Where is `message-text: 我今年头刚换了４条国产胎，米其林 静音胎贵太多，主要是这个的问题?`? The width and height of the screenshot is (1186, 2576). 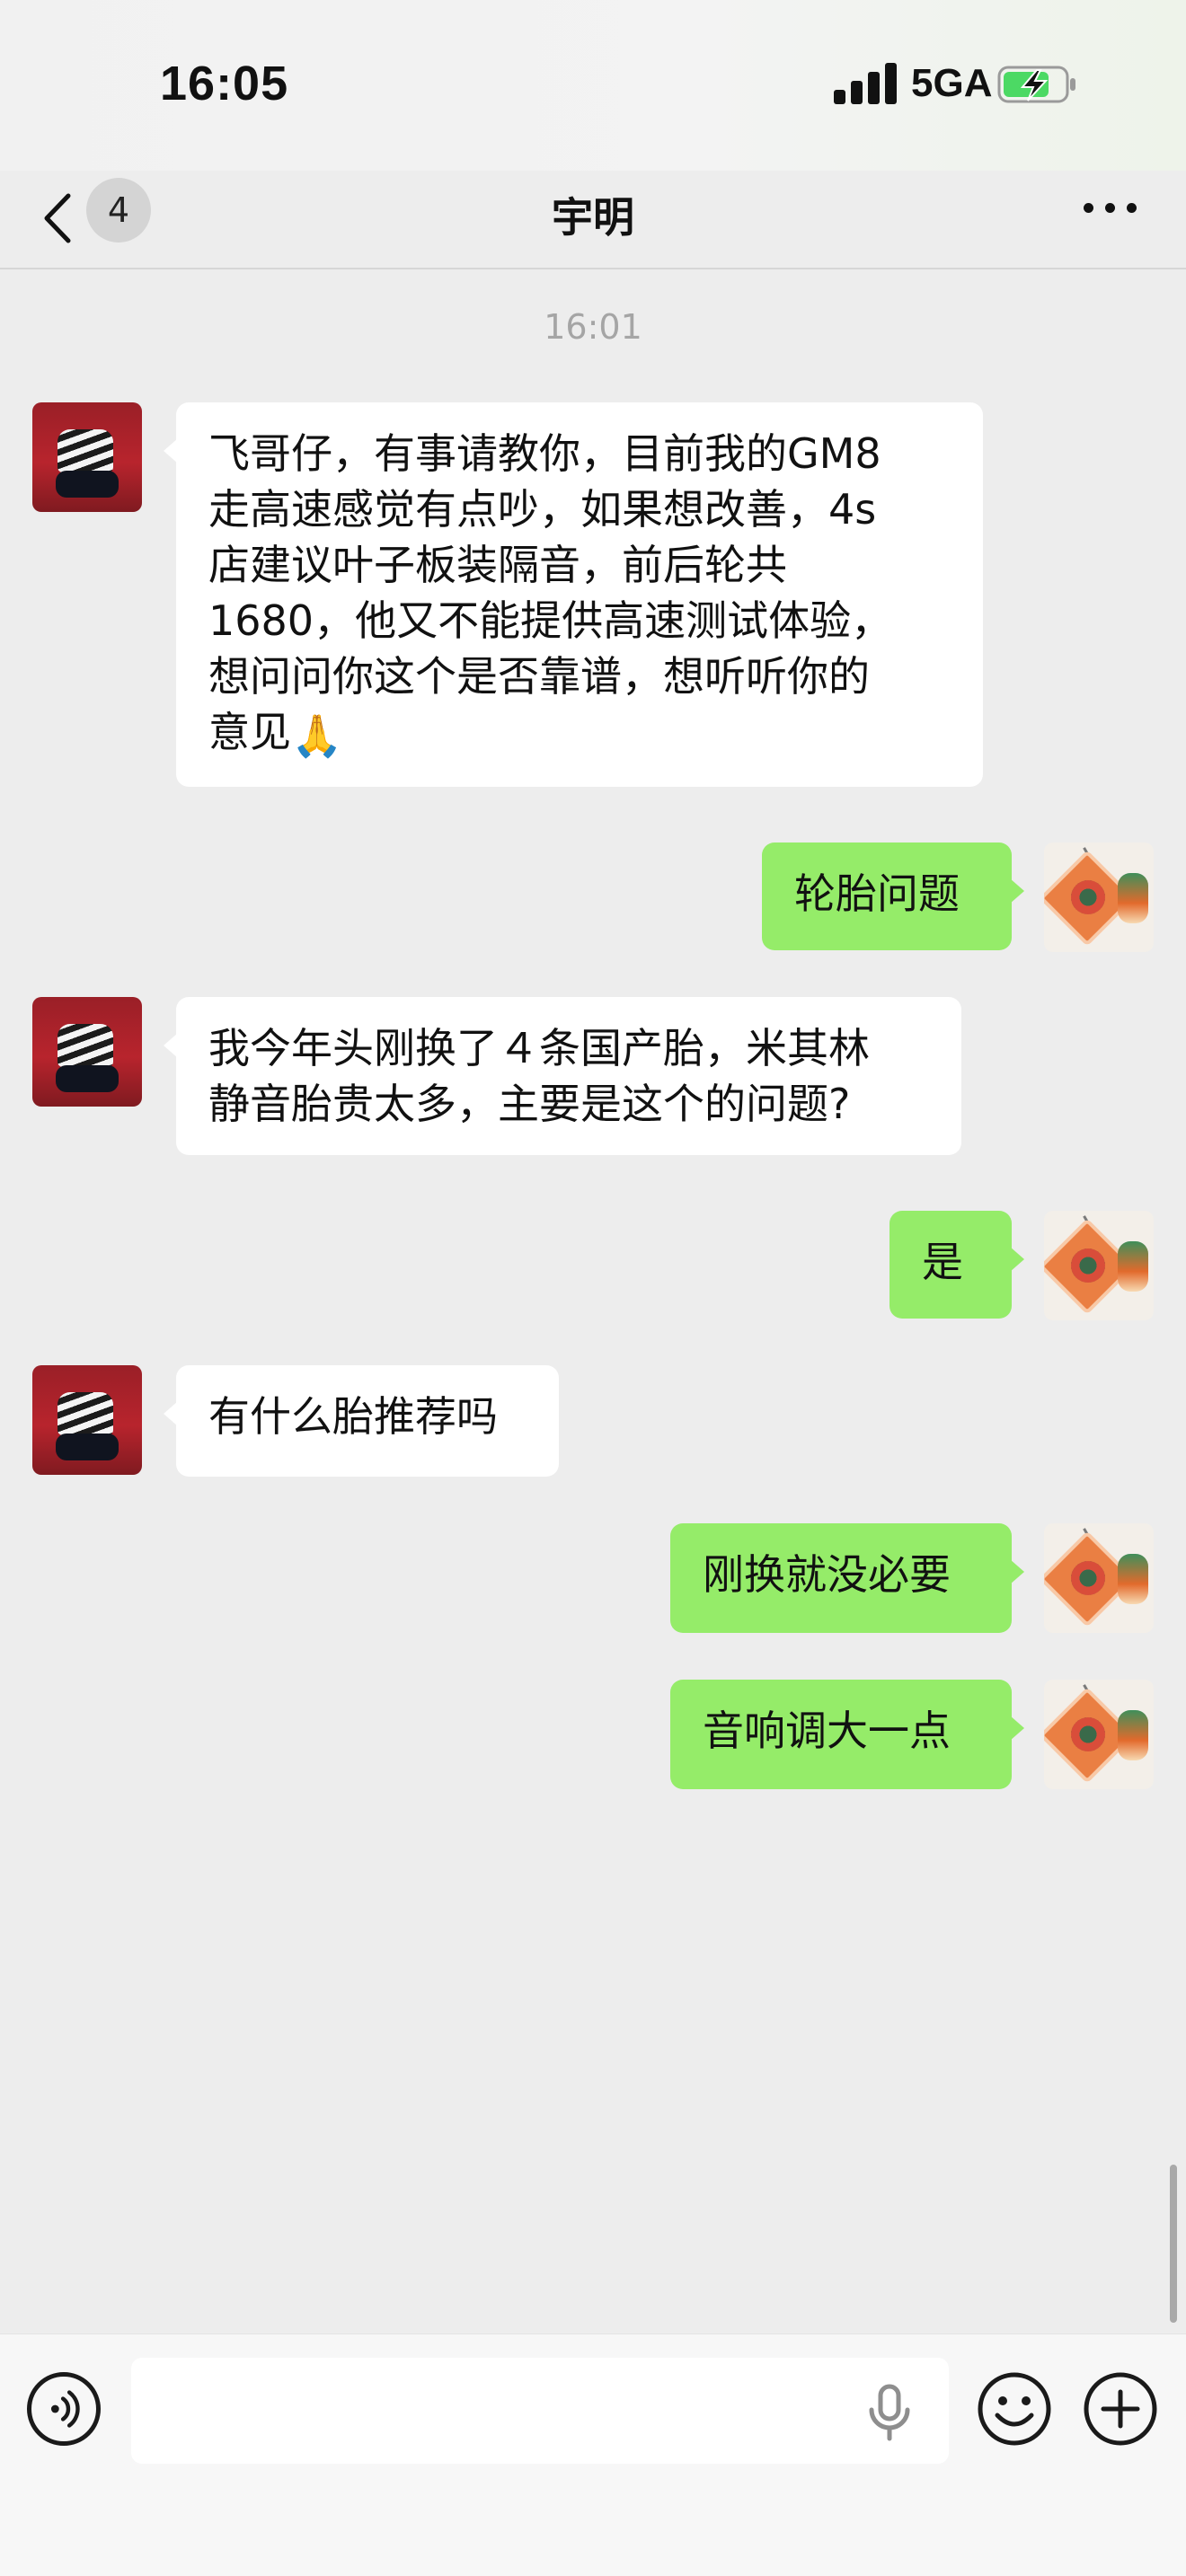
message-text: 我今年头刚换了４条国产胎，米其林 静音胎贵太多，主要是这个的问题? is located at coordinates (539, 1076).